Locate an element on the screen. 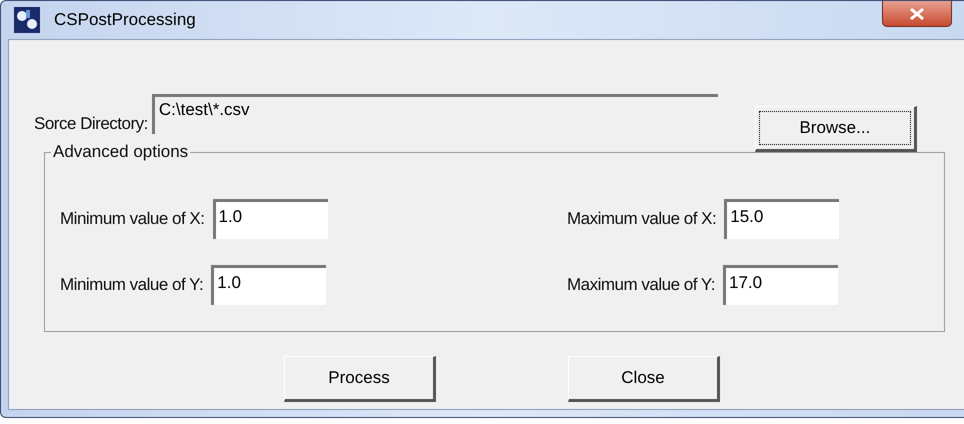 This screenshot has width=964, height=424. group-title: Advanced options is located at coordinates (120, 152).